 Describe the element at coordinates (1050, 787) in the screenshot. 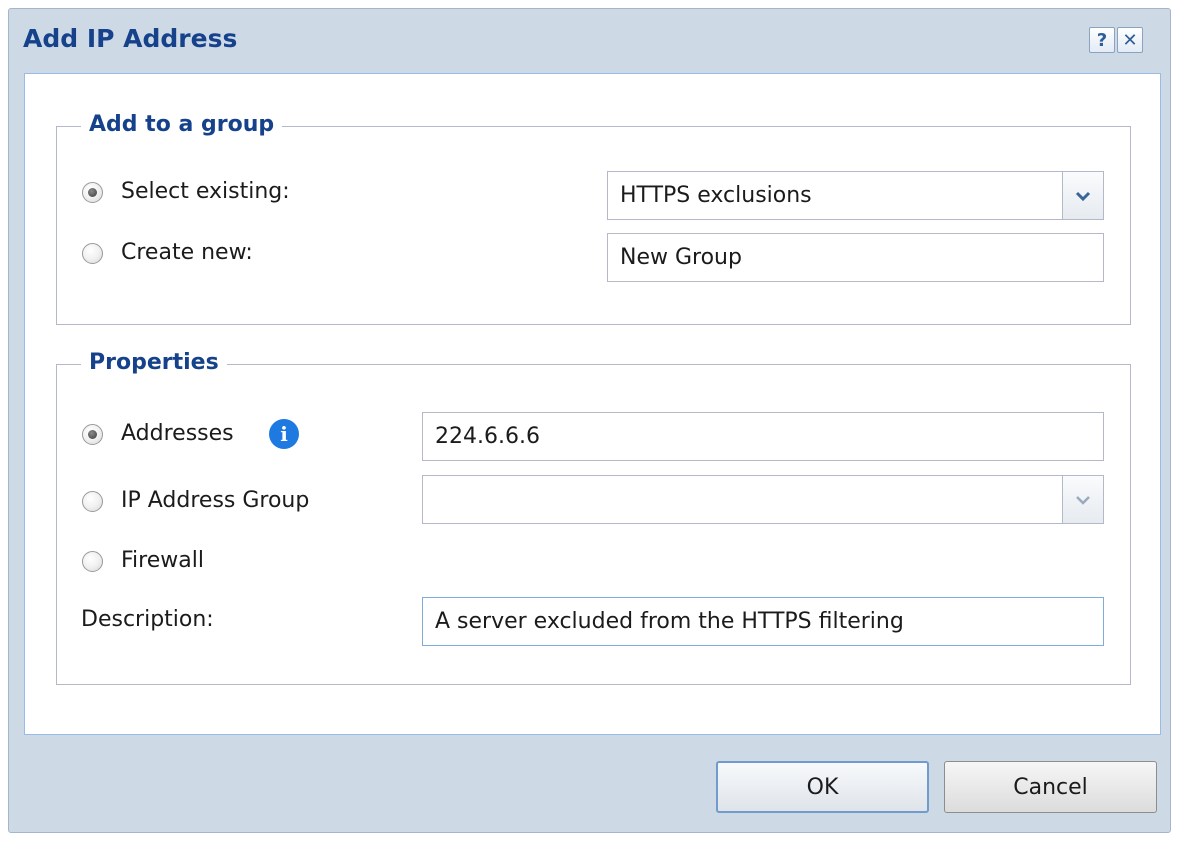

I see `cancel-button: Cancel` at that location.